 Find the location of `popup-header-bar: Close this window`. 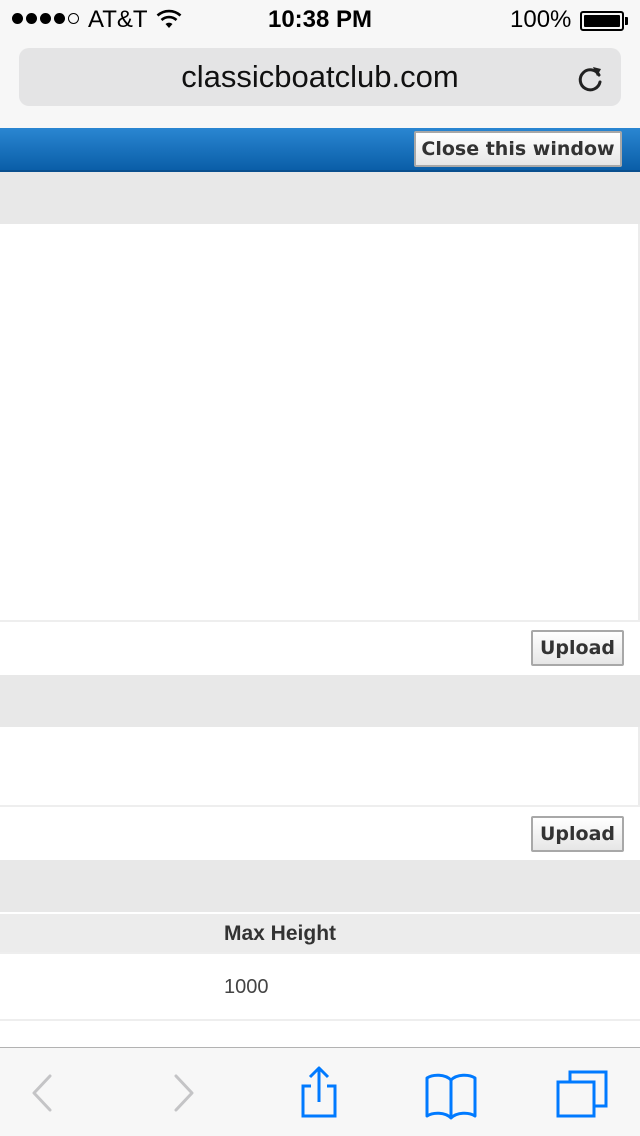

popup-header-bar: Close this window is located at coordinates (320, 150).